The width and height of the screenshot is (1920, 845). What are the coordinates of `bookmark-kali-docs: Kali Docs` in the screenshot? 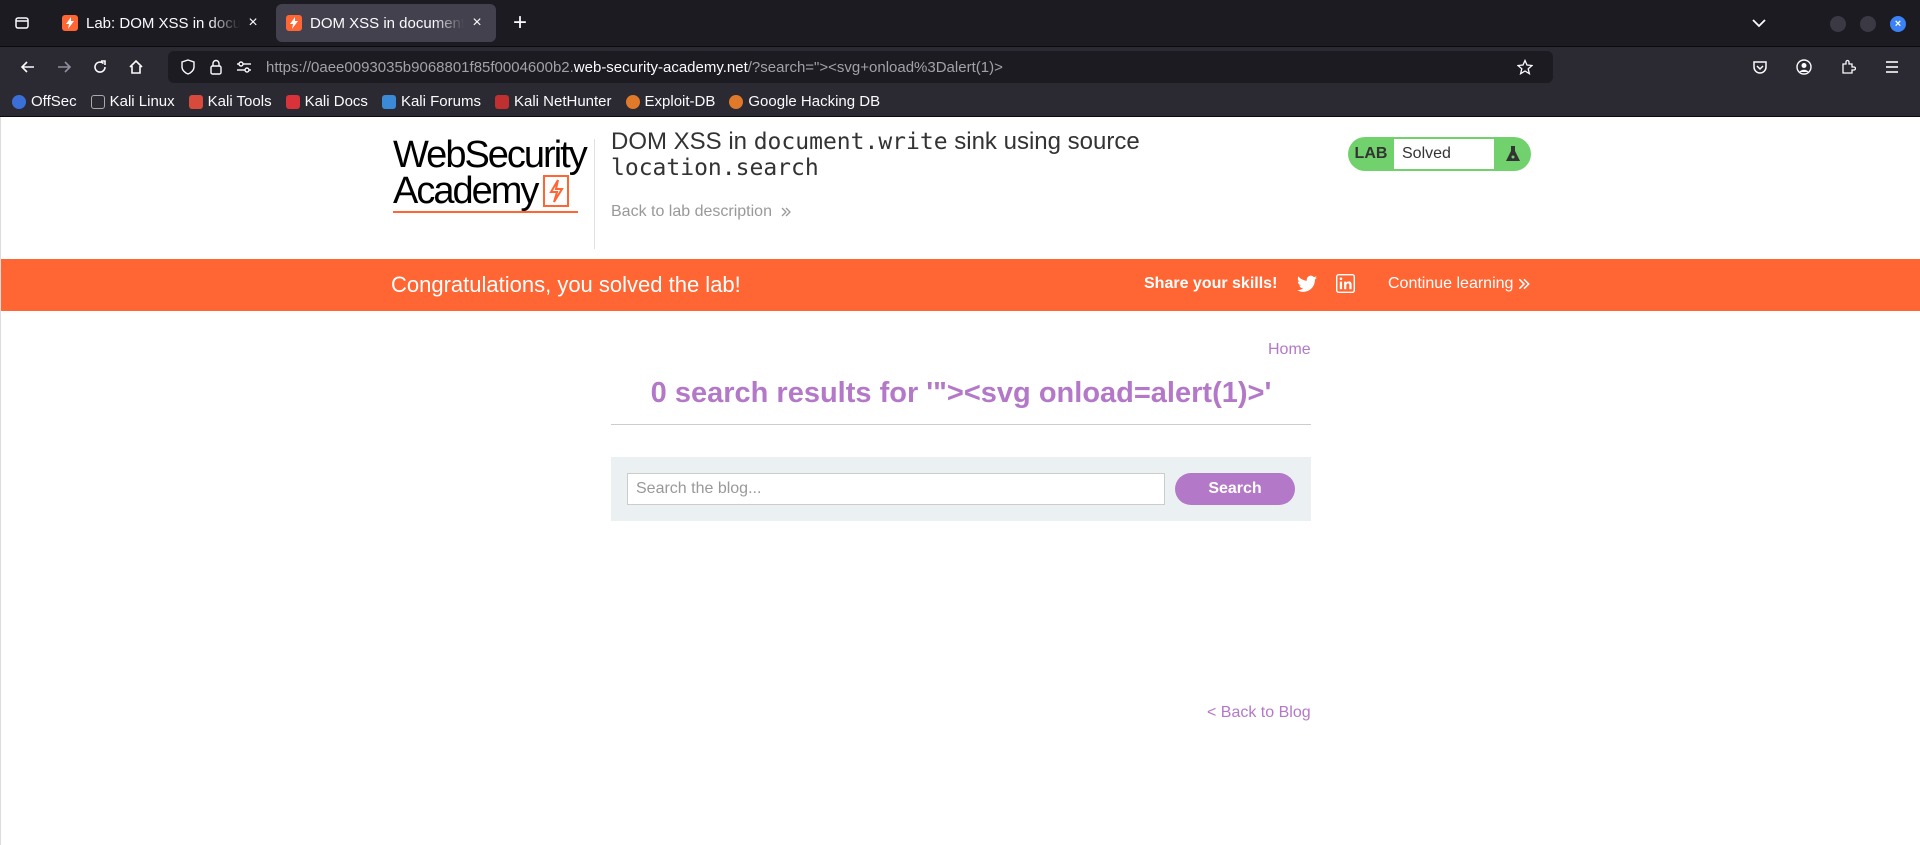 It's located at (326, 101).